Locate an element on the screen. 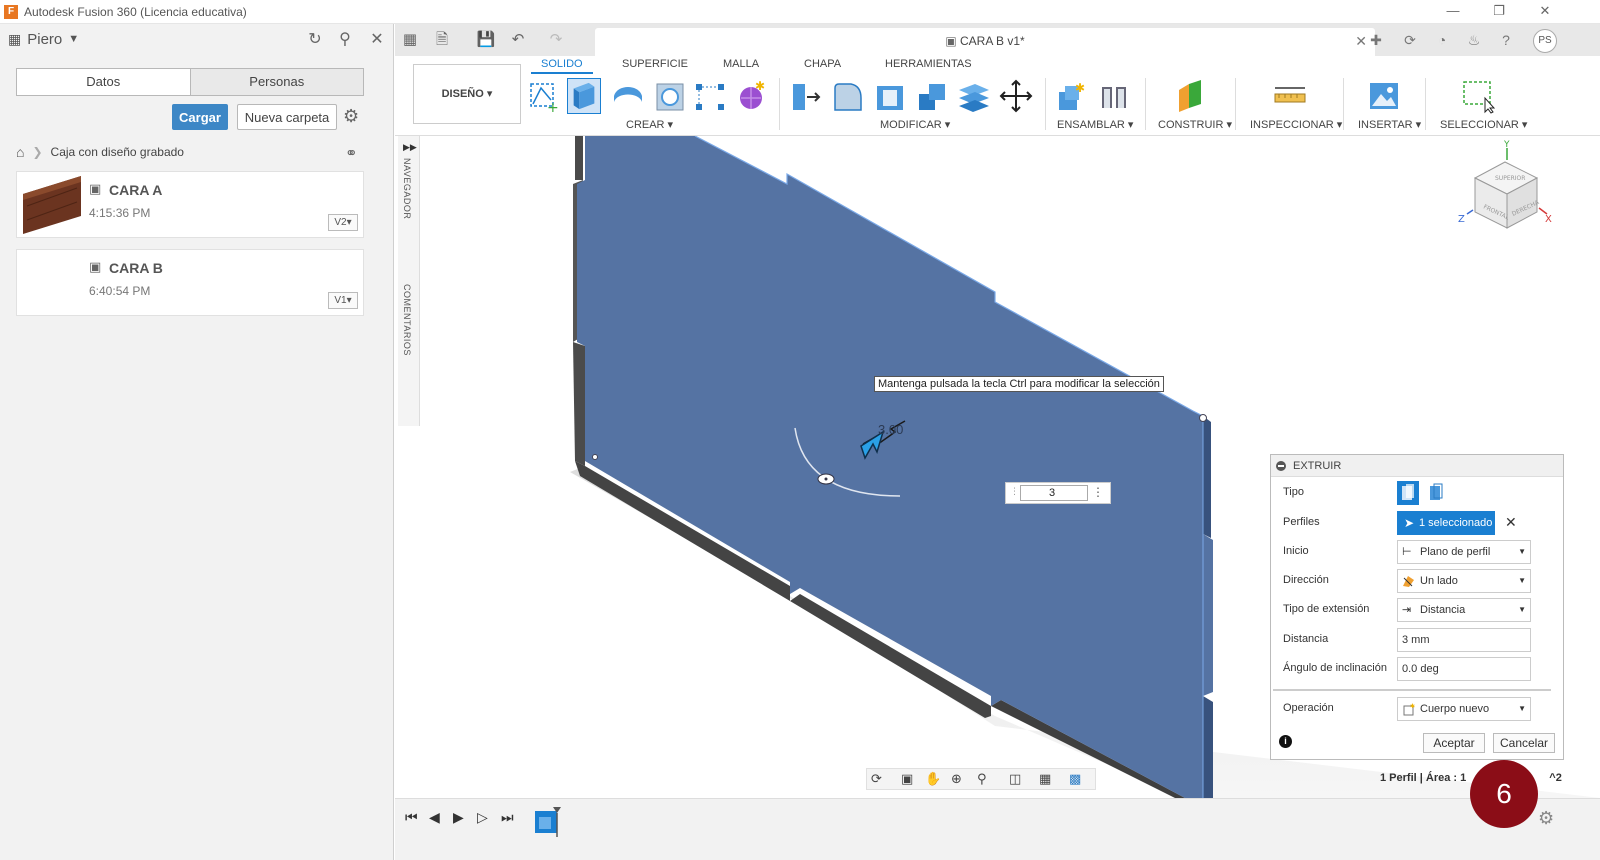 Image resolution: width=1600 pixels, height=860 pixels. refresh-icon: ↻ is located at coordinates (315, 40).